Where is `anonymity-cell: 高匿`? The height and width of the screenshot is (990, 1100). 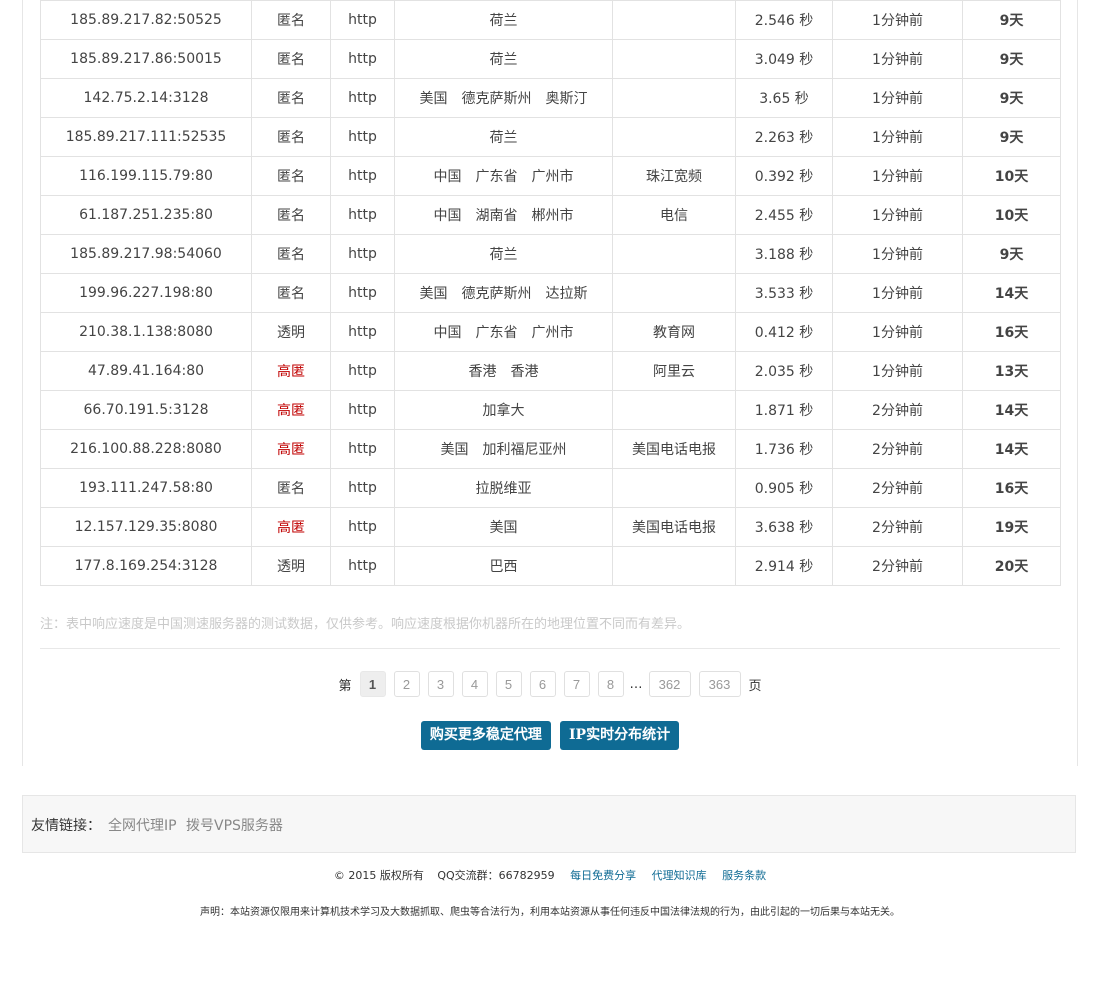
anonymity-cell: 高匿 is located at coordinates (291, 410).